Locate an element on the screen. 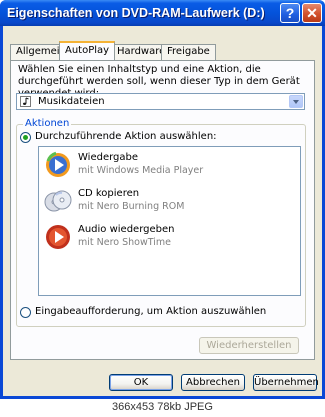 This screenshot has height=417, width=325. action-item-cd-kopieren: CD kopieren mit Nero Burning ROM is located at coordinates (169, 202).